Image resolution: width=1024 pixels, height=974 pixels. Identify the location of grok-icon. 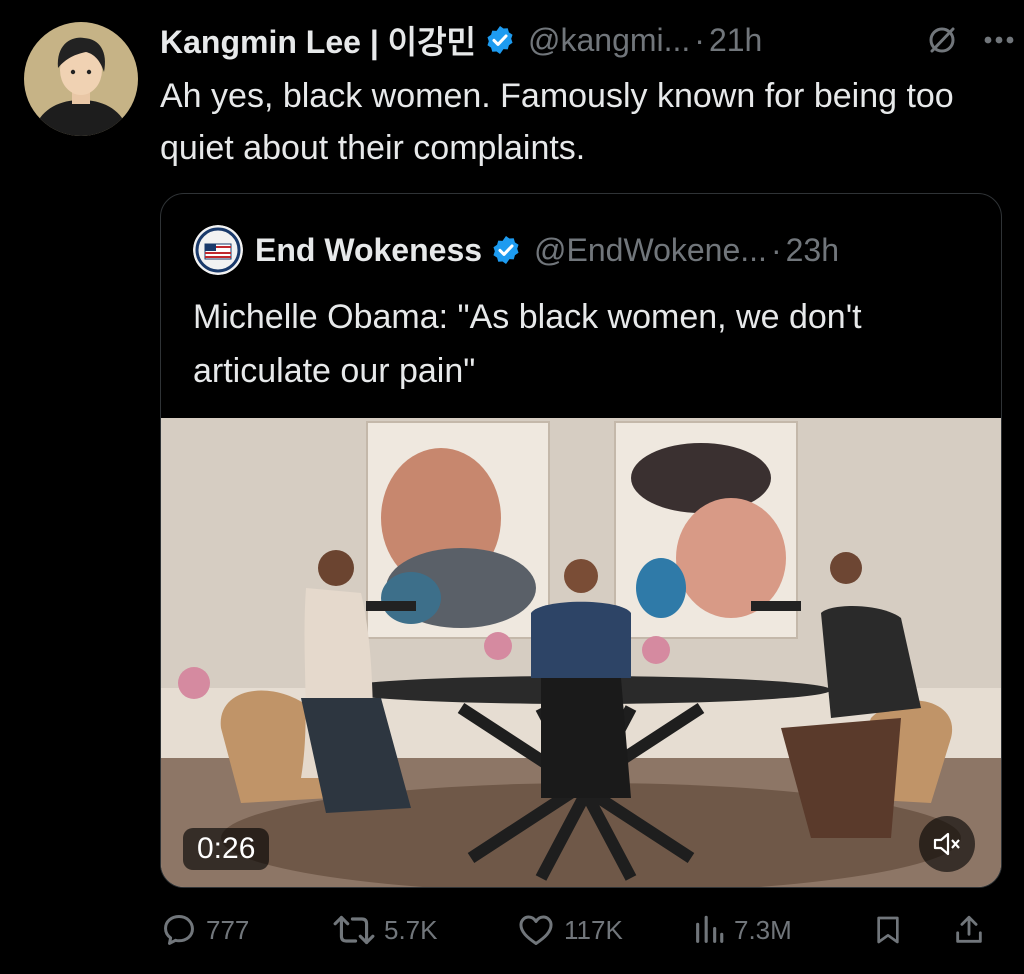
(942, 40).